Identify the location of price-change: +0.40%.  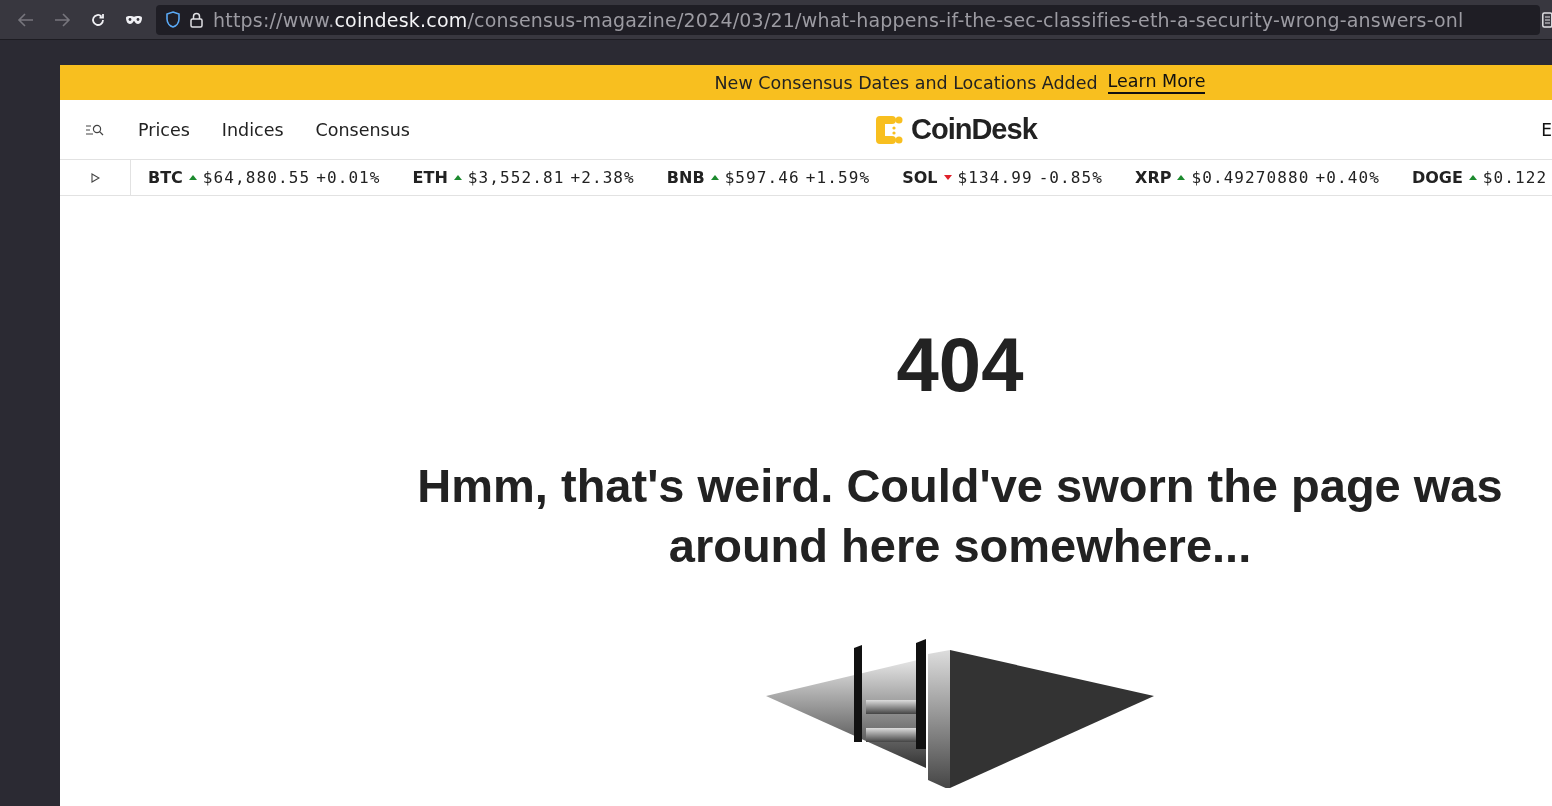
(1347, 177).